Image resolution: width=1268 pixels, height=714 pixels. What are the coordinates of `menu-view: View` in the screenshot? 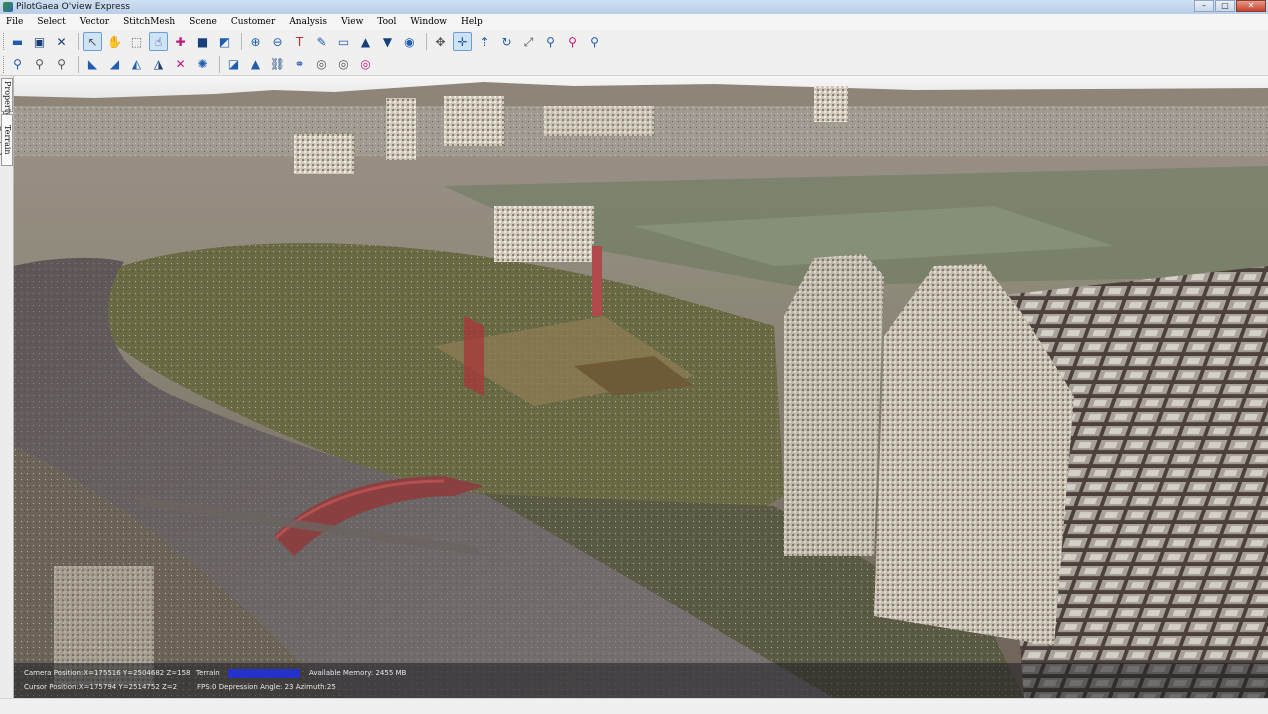 It's located at (352, 22).